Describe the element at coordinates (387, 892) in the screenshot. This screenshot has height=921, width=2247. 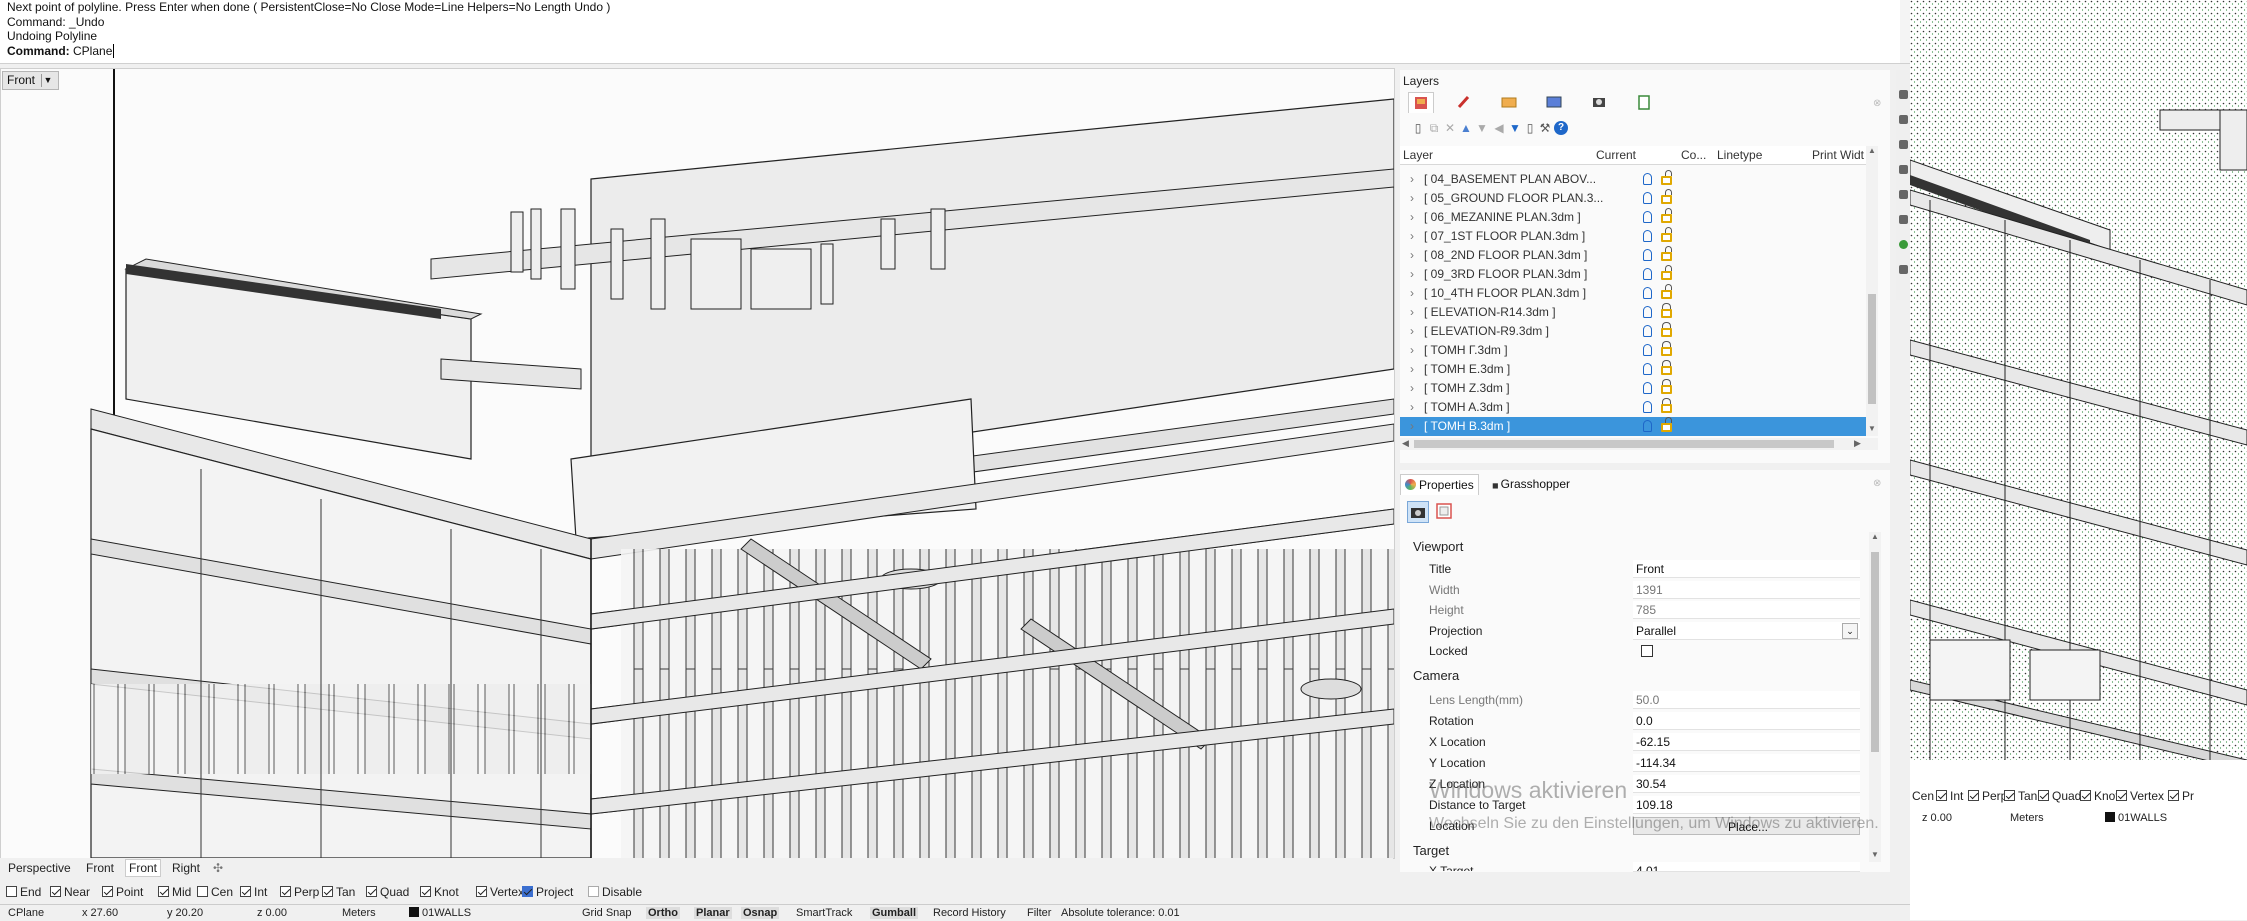
I see `osnap-quad: Quad` at that location.